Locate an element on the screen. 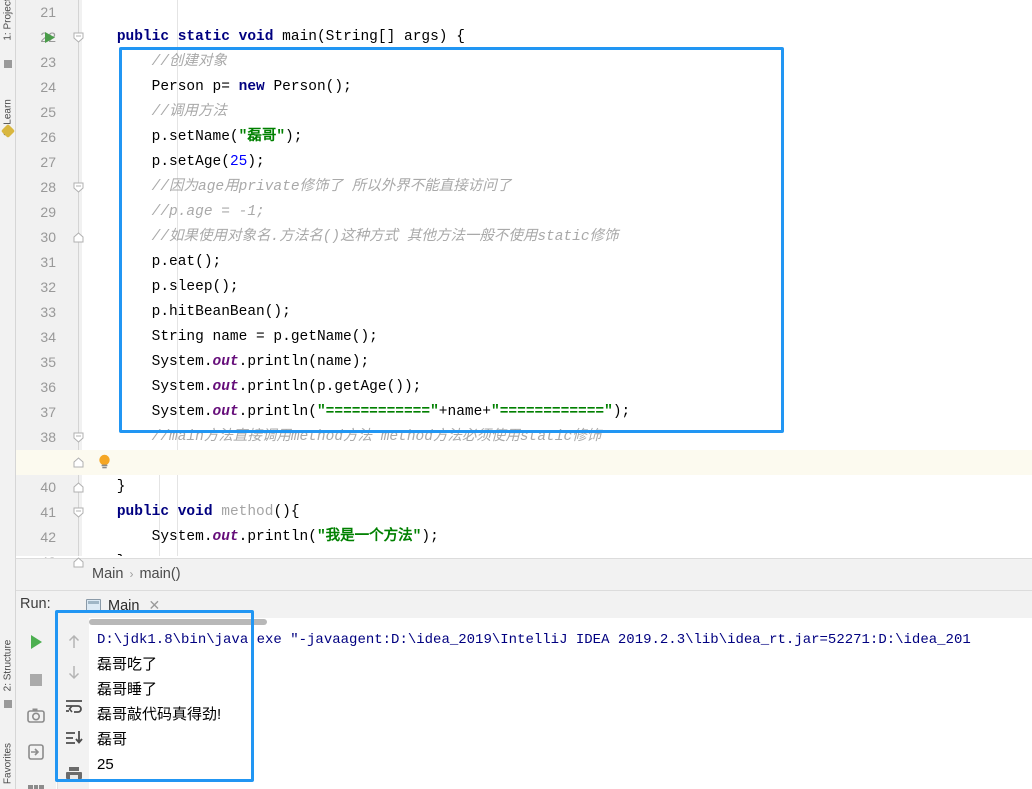 The height and width of the screenshot is (789, 1032). stop-icon is located at coordinates (36, 680).